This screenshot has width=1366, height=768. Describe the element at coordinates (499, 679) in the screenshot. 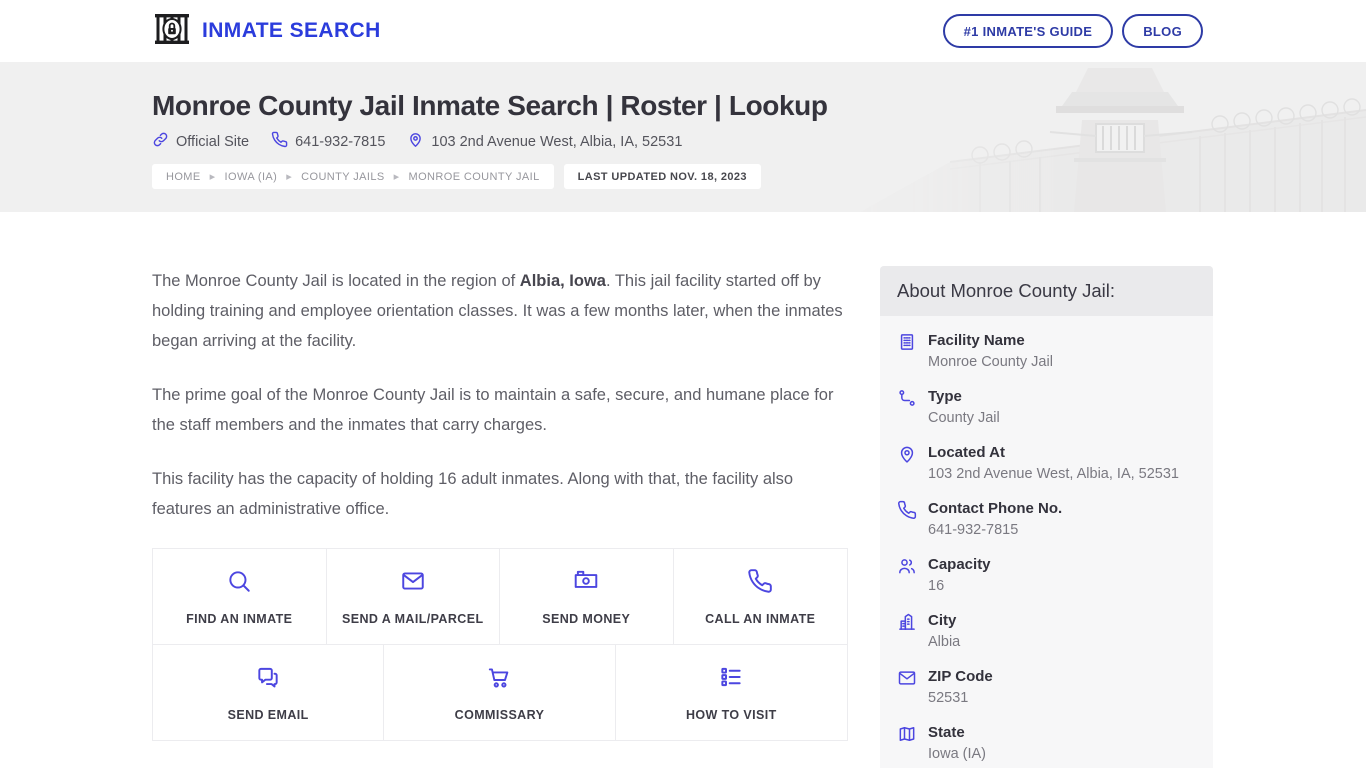

I see `shopping-cart-icon` at that location.